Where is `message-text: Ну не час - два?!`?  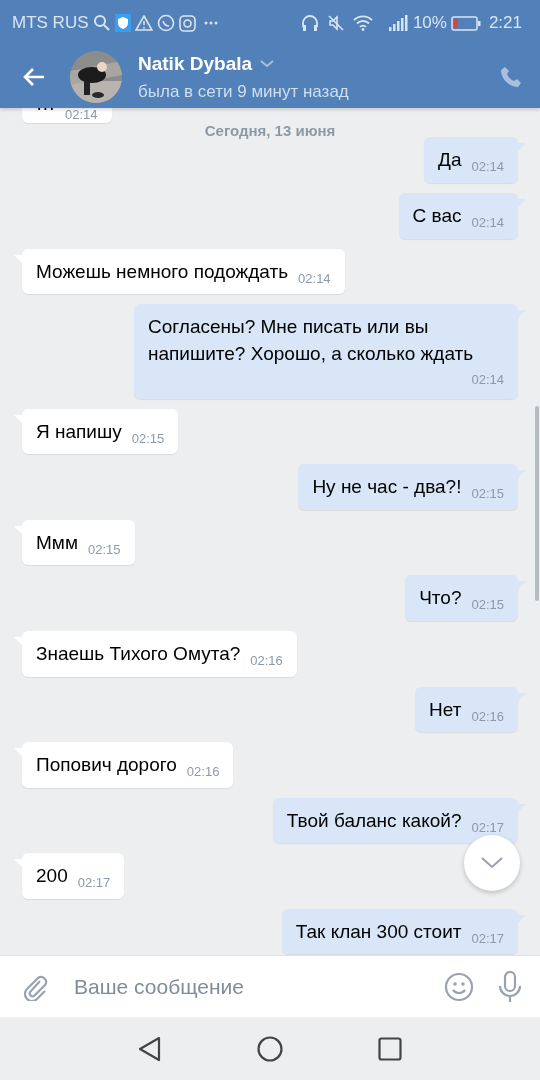 message-text: Ну не час - два?! is located at coordinates (387, 487).